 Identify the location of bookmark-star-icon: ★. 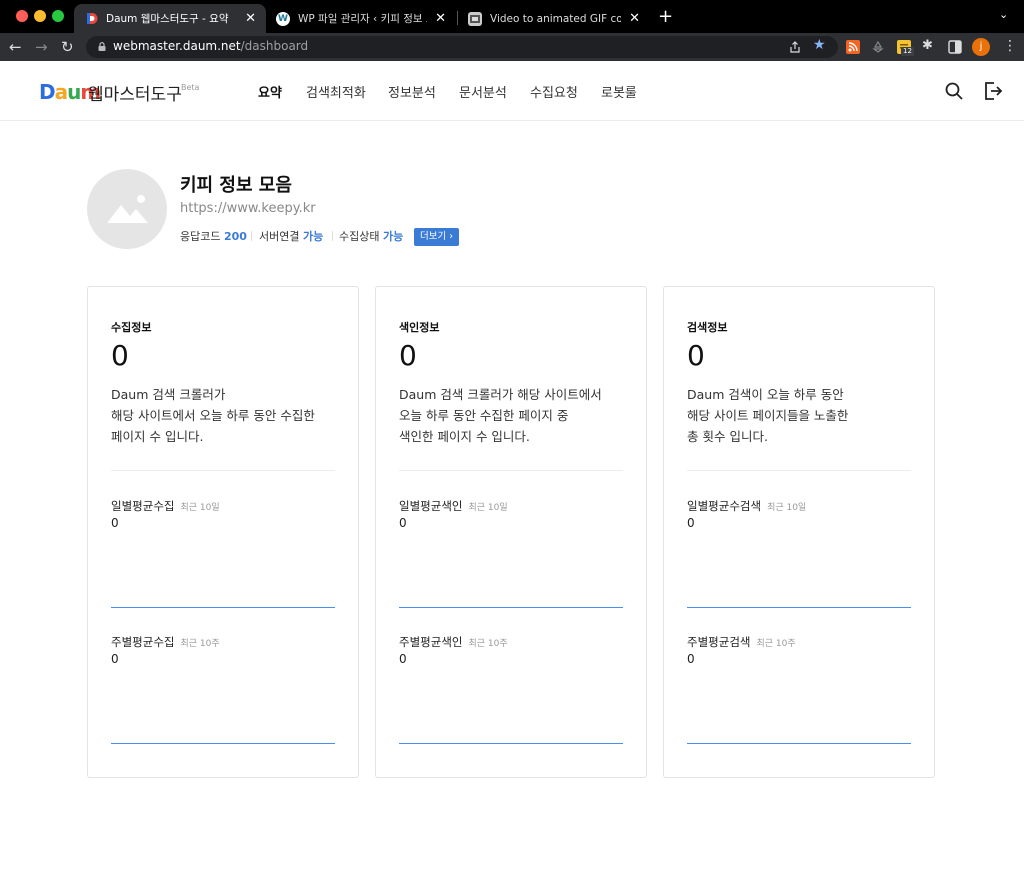
(819, 45).